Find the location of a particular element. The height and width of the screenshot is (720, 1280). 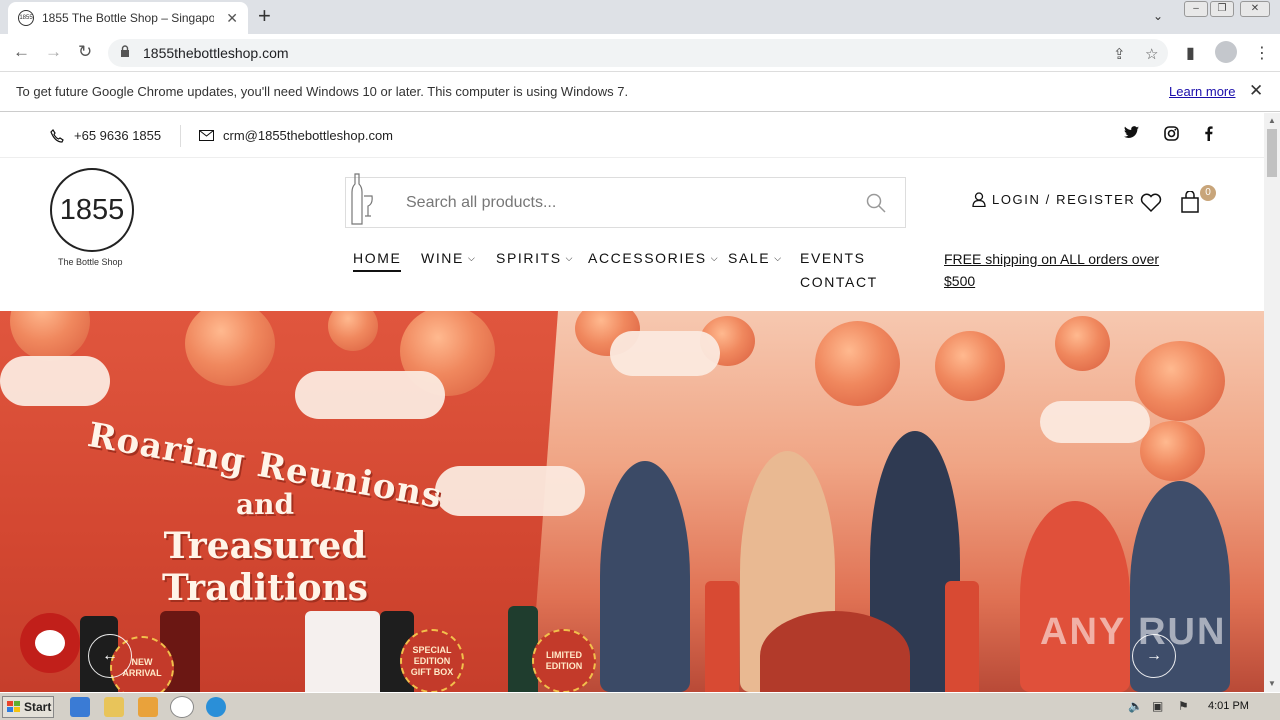

windows-taskbar: Start 🔈 ▣ ⚑ 4:01 PM is located at coordinates (640, 706).